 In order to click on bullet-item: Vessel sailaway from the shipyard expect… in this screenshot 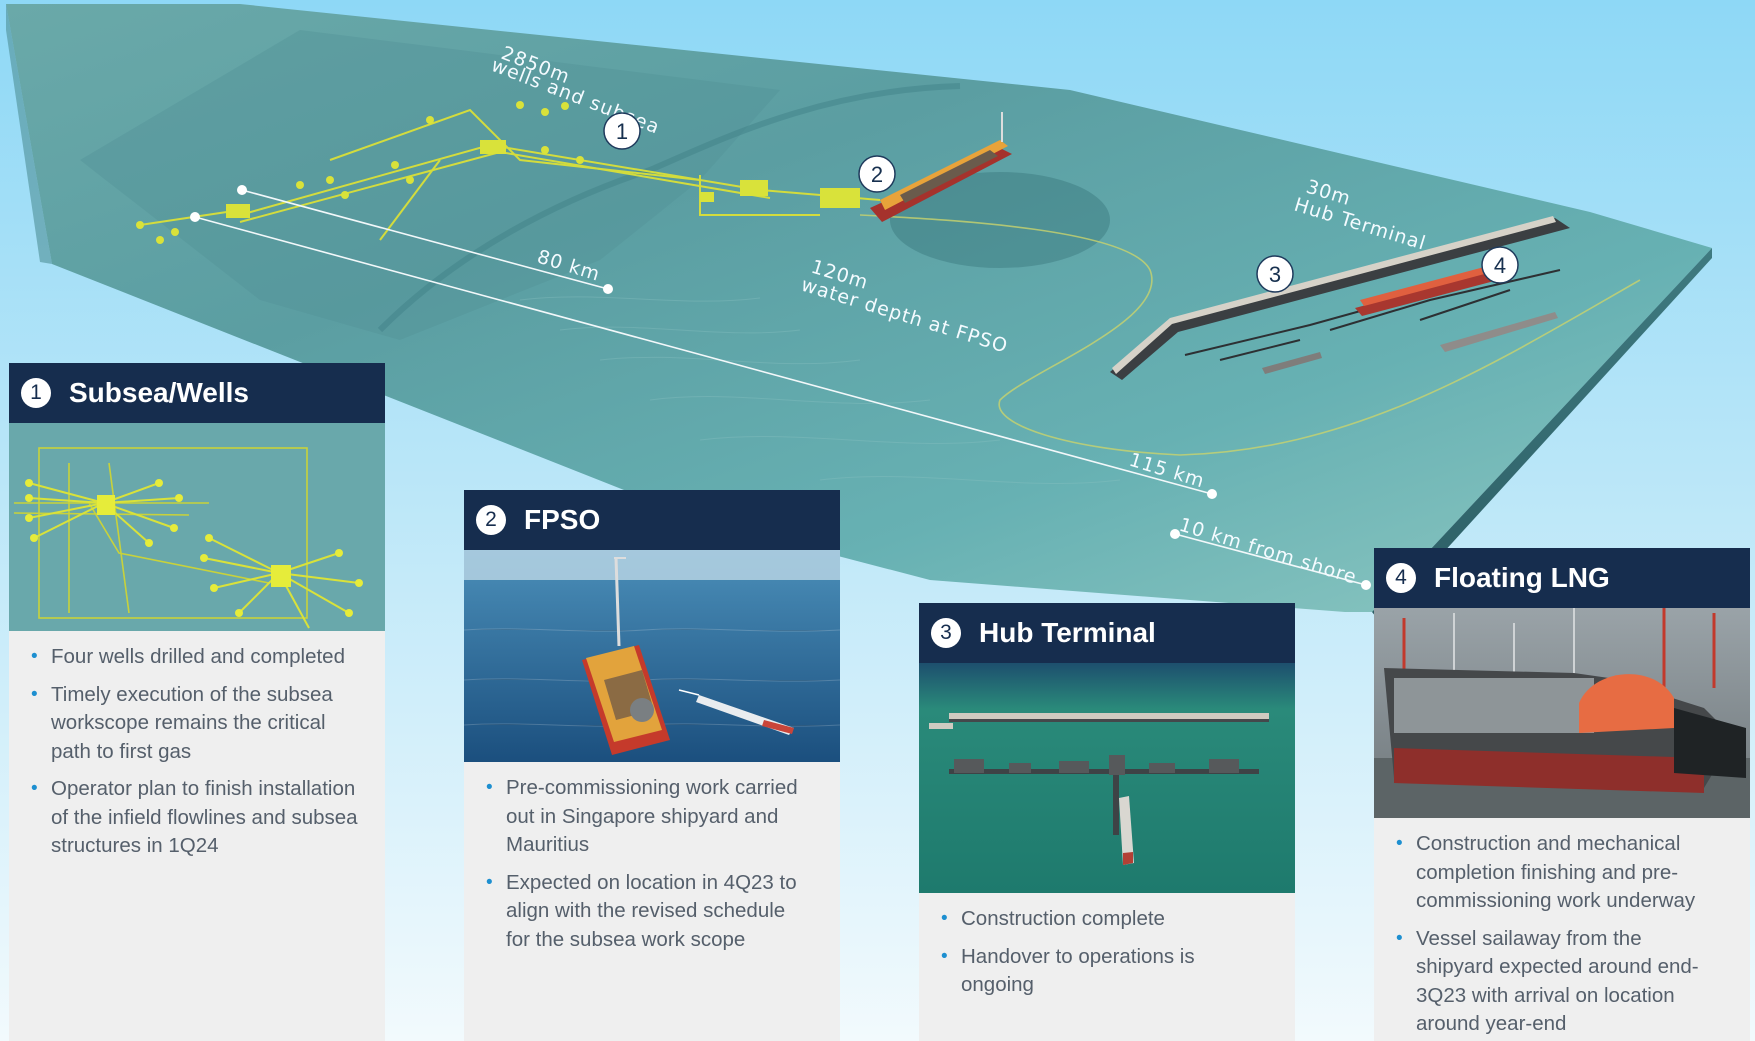, I will do `click(1560, 982)`.